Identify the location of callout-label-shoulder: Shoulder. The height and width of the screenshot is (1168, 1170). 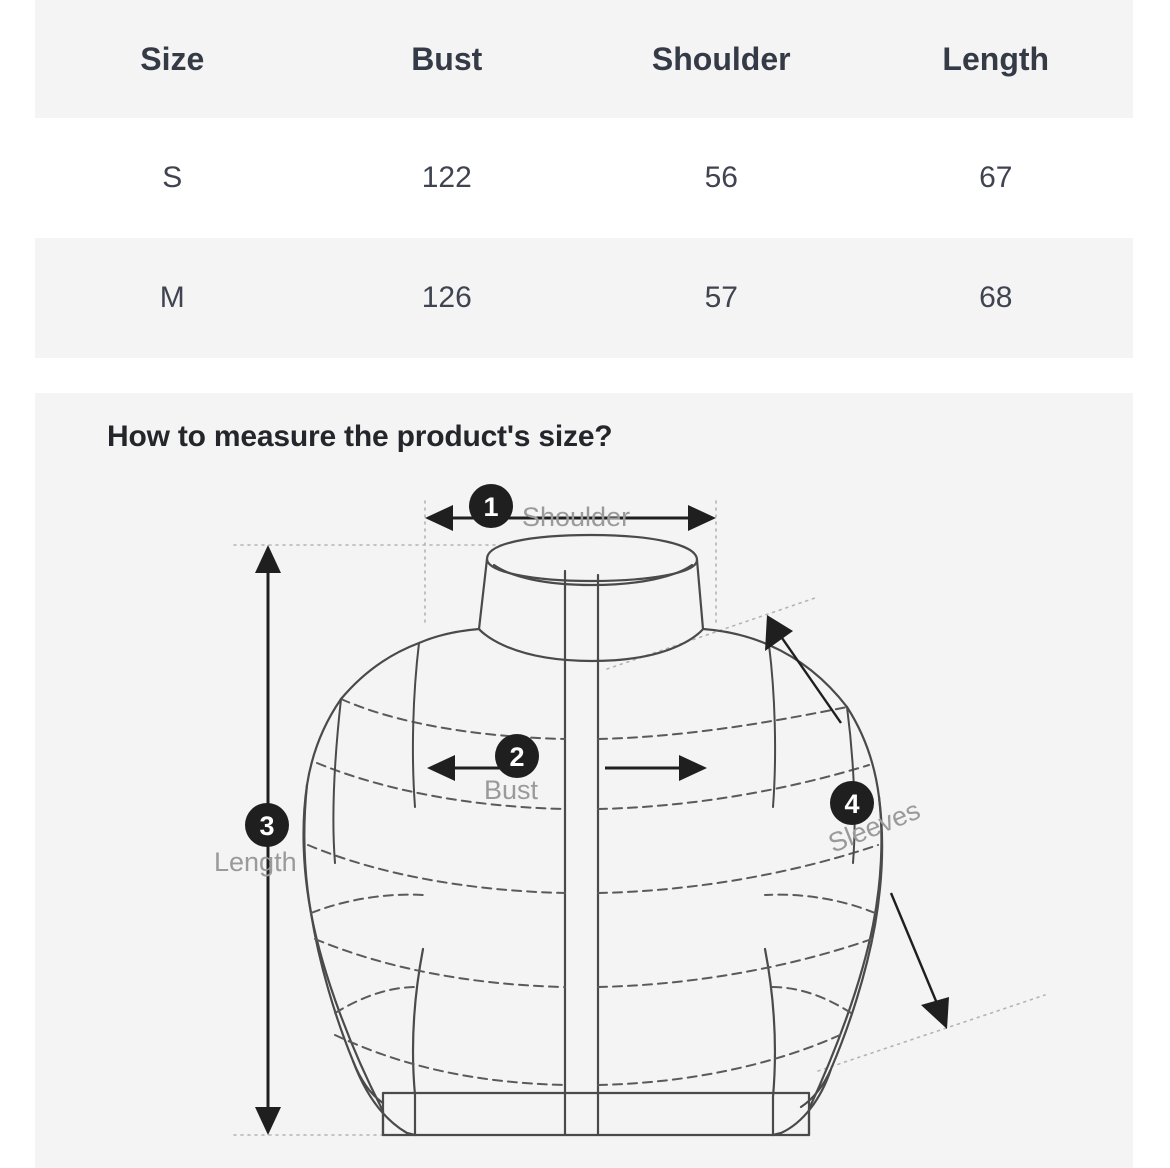
(576, 517).